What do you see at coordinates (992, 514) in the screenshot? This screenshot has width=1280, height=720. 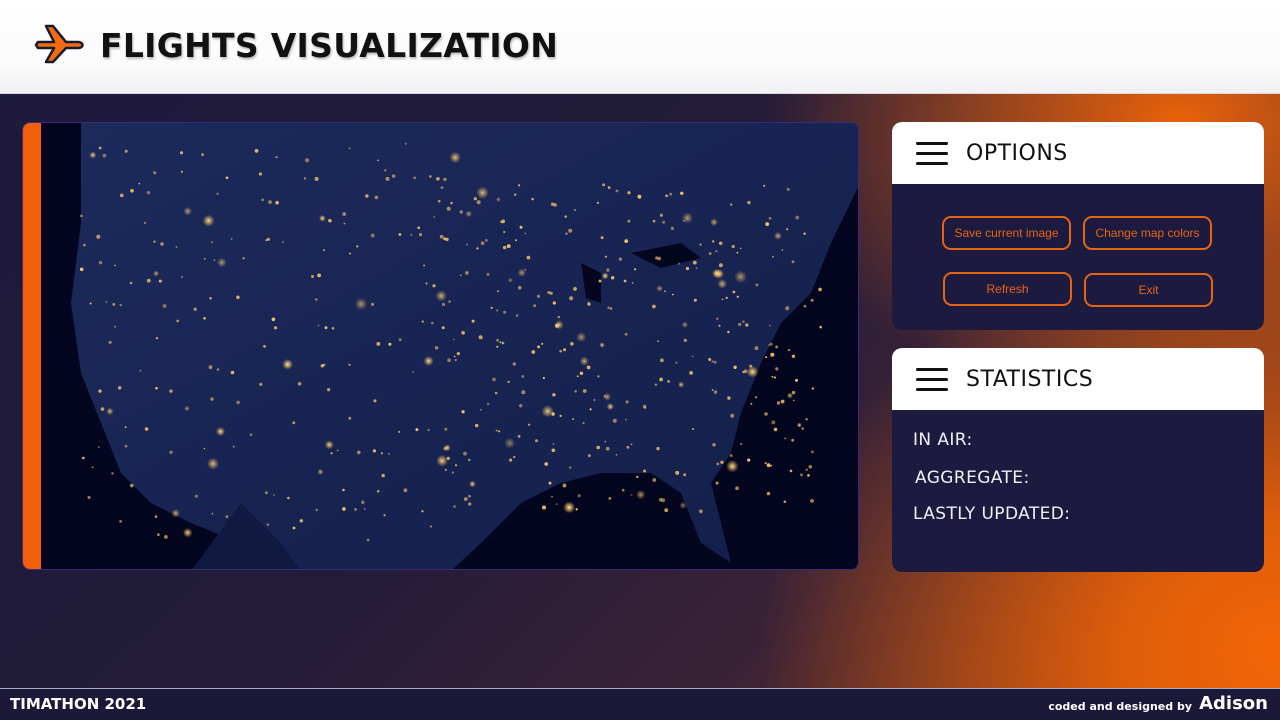 I see `lastly-updated-label: LASTLY UPDATED:` at bounding box center [992, 514].